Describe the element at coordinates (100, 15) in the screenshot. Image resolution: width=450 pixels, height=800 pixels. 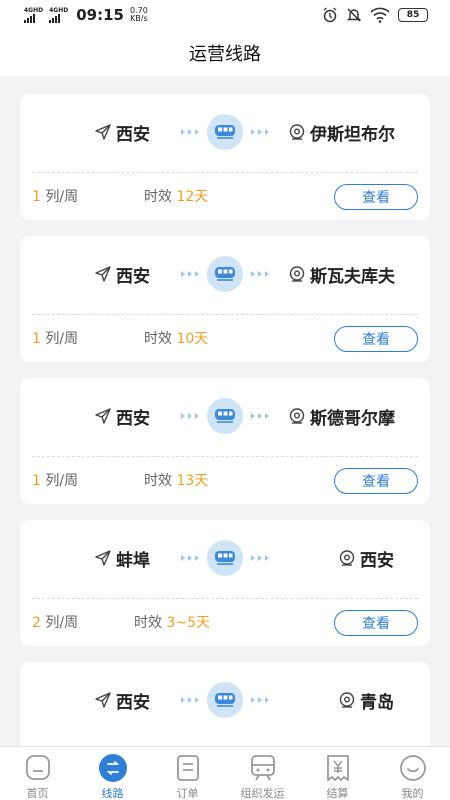
I see `clock: 09:15` at that location.